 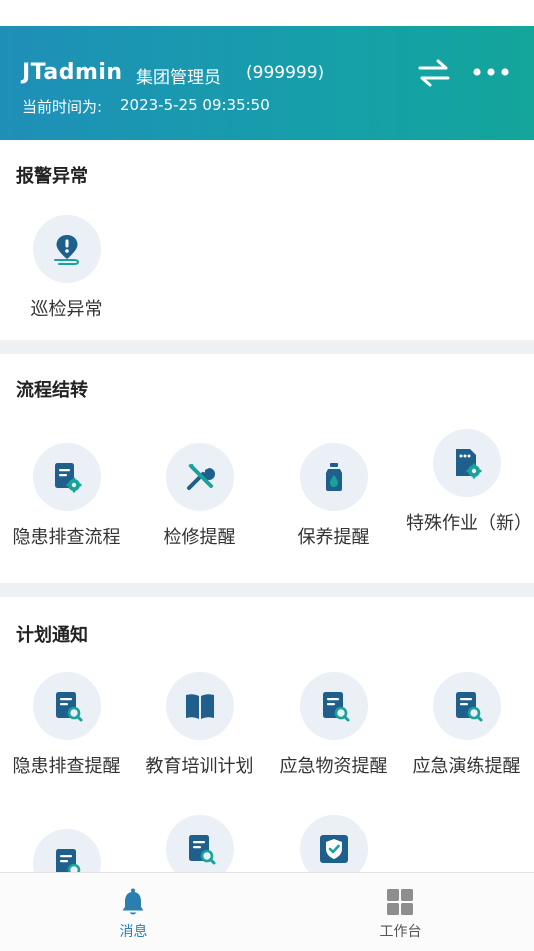 I want to click on item-training-plan: 教育培训计划, so click(x=199, y=725).